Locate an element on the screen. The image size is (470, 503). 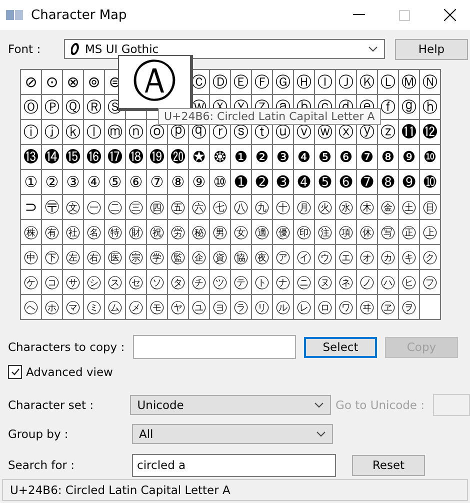
status-bar: U+24B6: Circled Latin Capital Letter A is located at coordinates (235, 490).